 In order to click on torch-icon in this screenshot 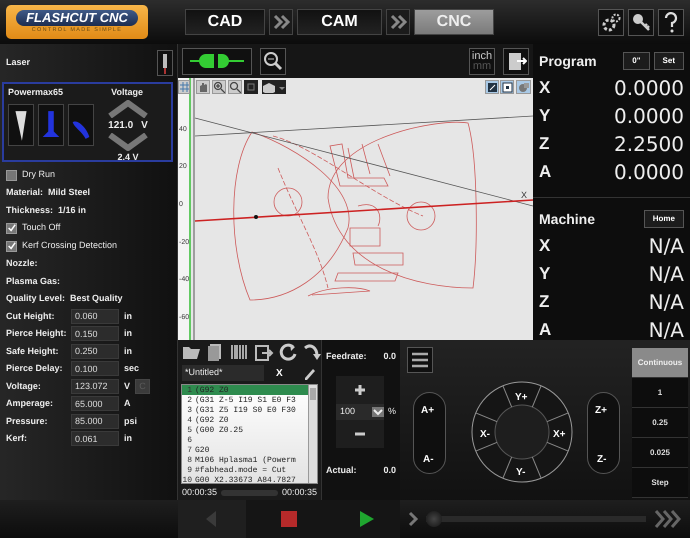, I will do `click(165, 63)`.